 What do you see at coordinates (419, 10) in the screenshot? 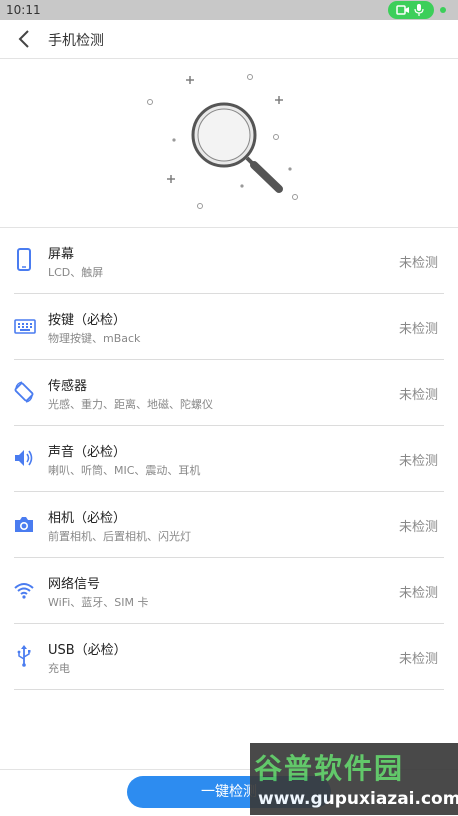
I see `microphone-icon` at bounding box center [419, 10].